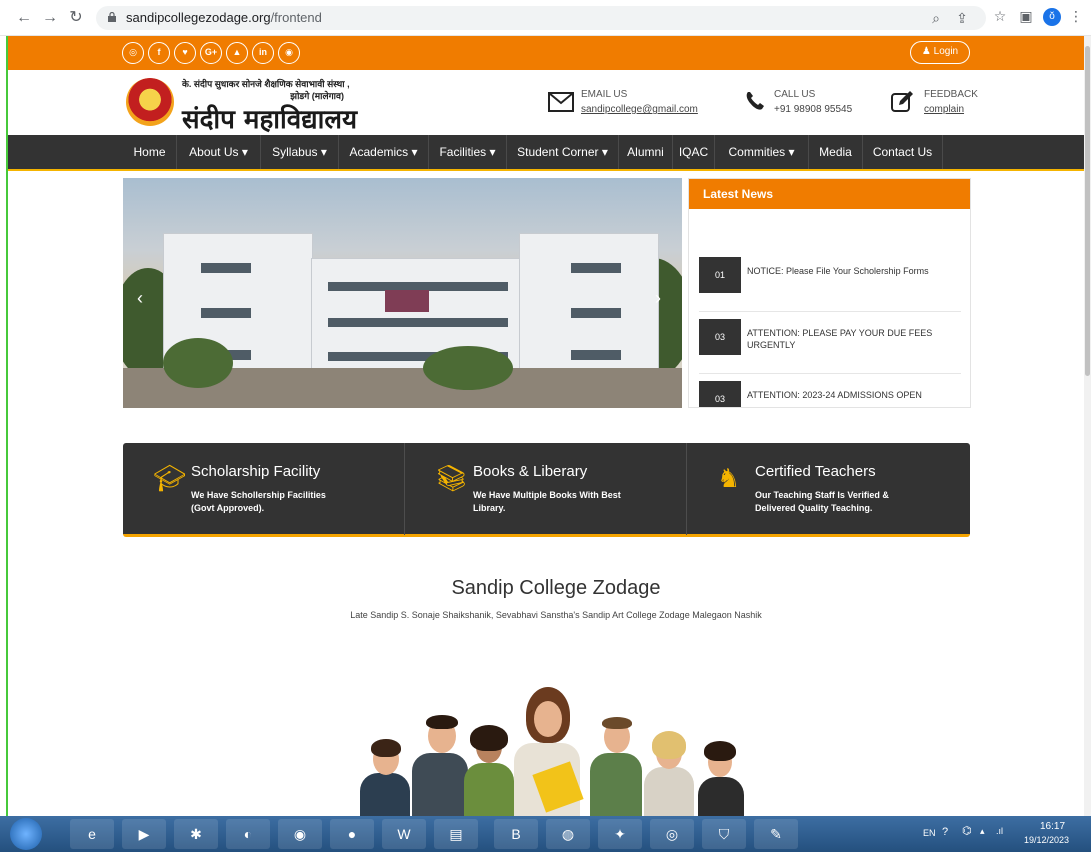  Describe the element at coordinates (92, 834) in the screenshot. I see `ie-icon: e` at that location.